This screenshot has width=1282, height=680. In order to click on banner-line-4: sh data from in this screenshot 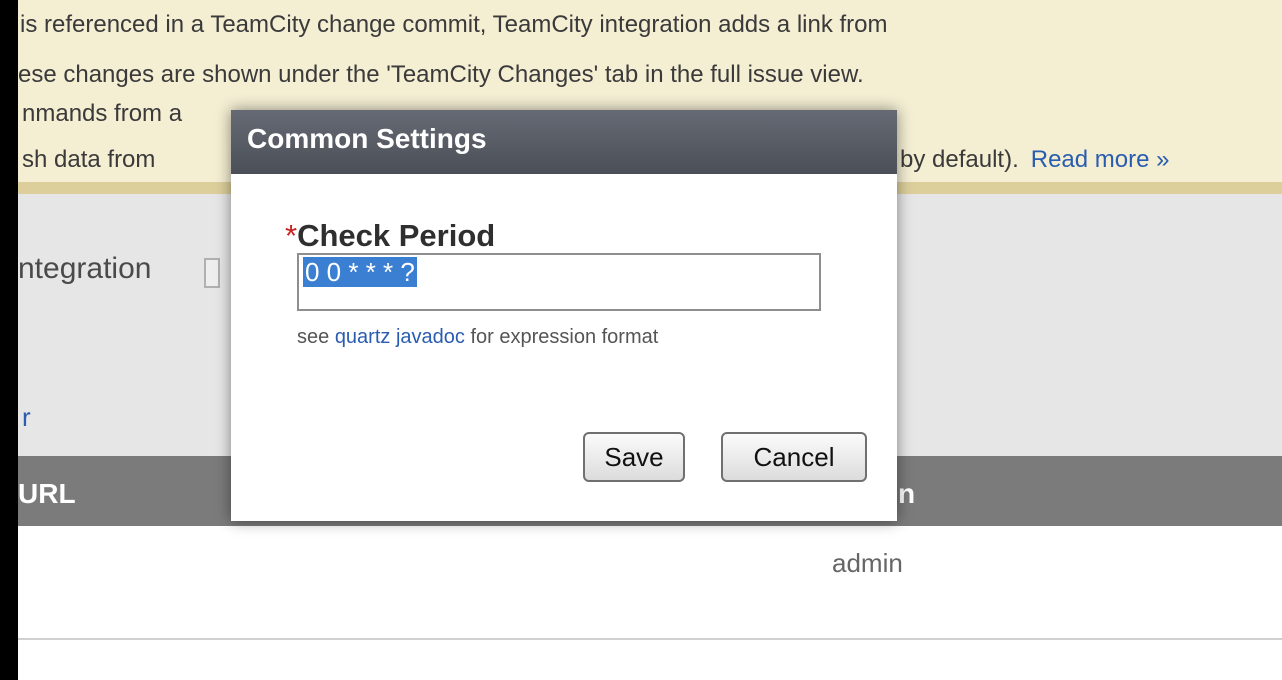, I will do `click(89, 159)`.